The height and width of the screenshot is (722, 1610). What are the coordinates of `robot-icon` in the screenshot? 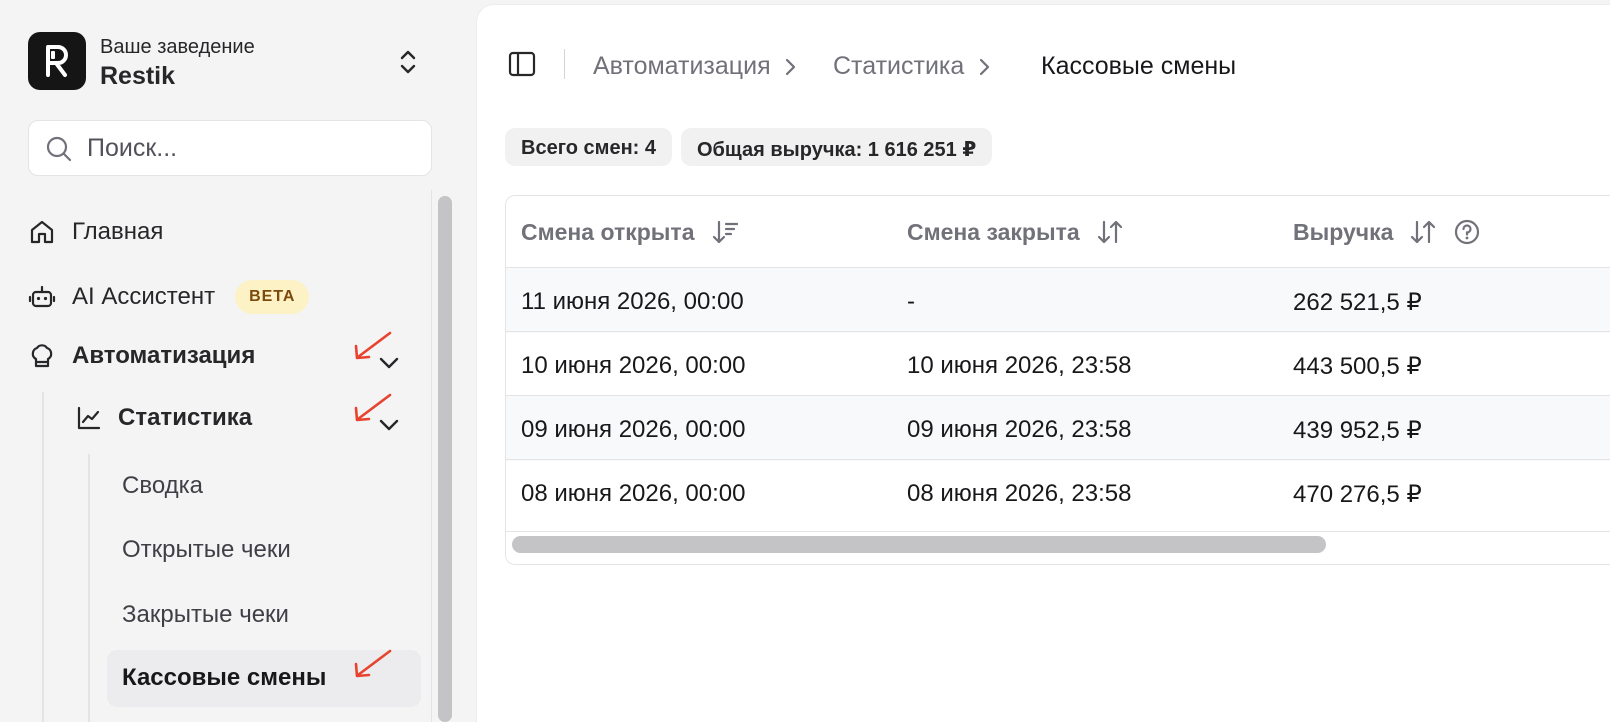 It's located at (42, 296).